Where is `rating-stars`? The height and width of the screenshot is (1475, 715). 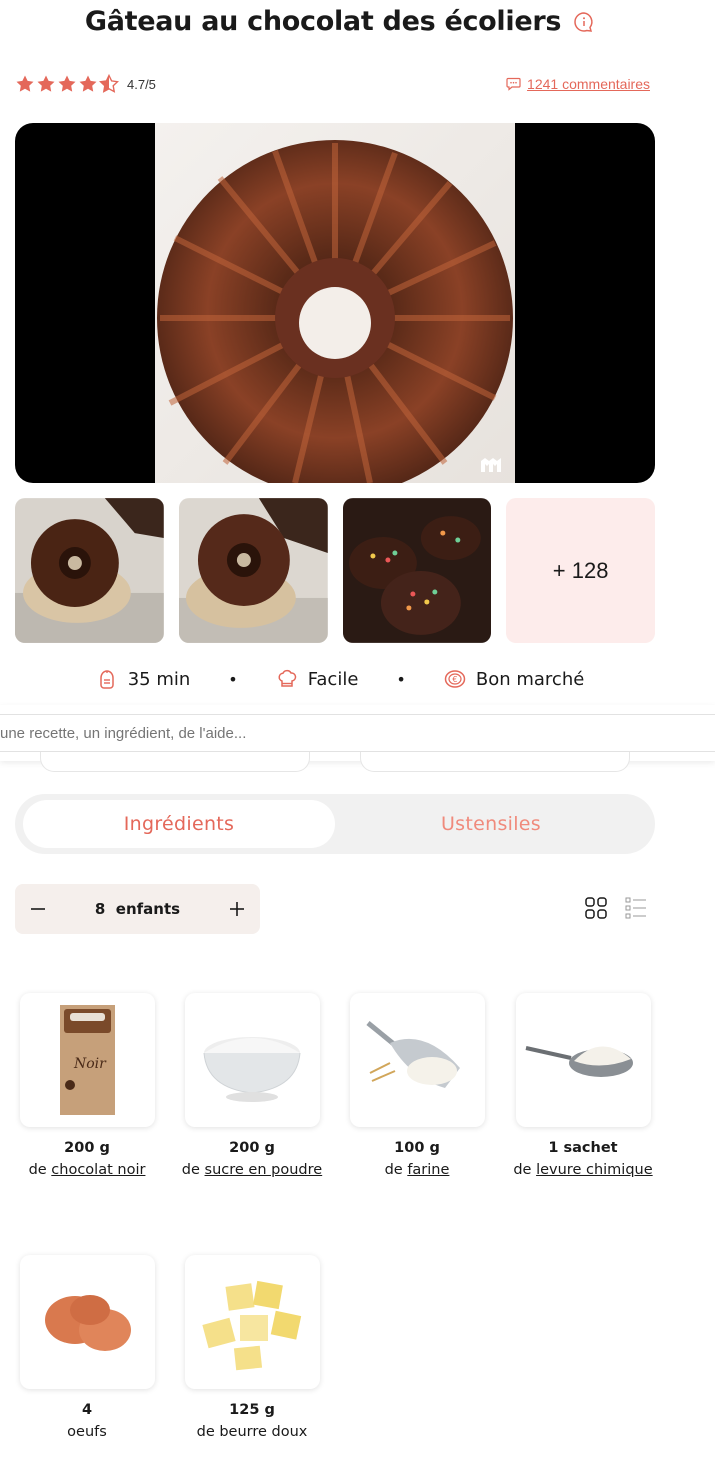 rating-stars is located at coordinates (67, 84).